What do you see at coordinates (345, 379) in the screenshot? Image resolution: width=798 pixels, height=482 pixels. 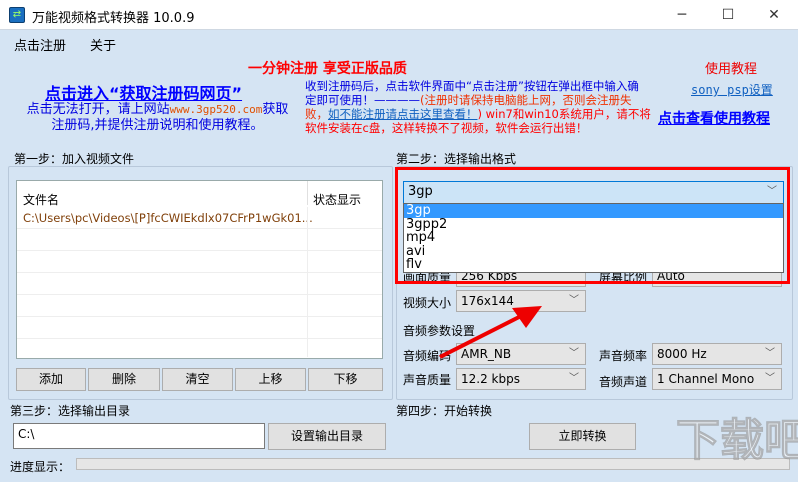 I see `move-down-button: 下移` at bounding box center [345, 379].